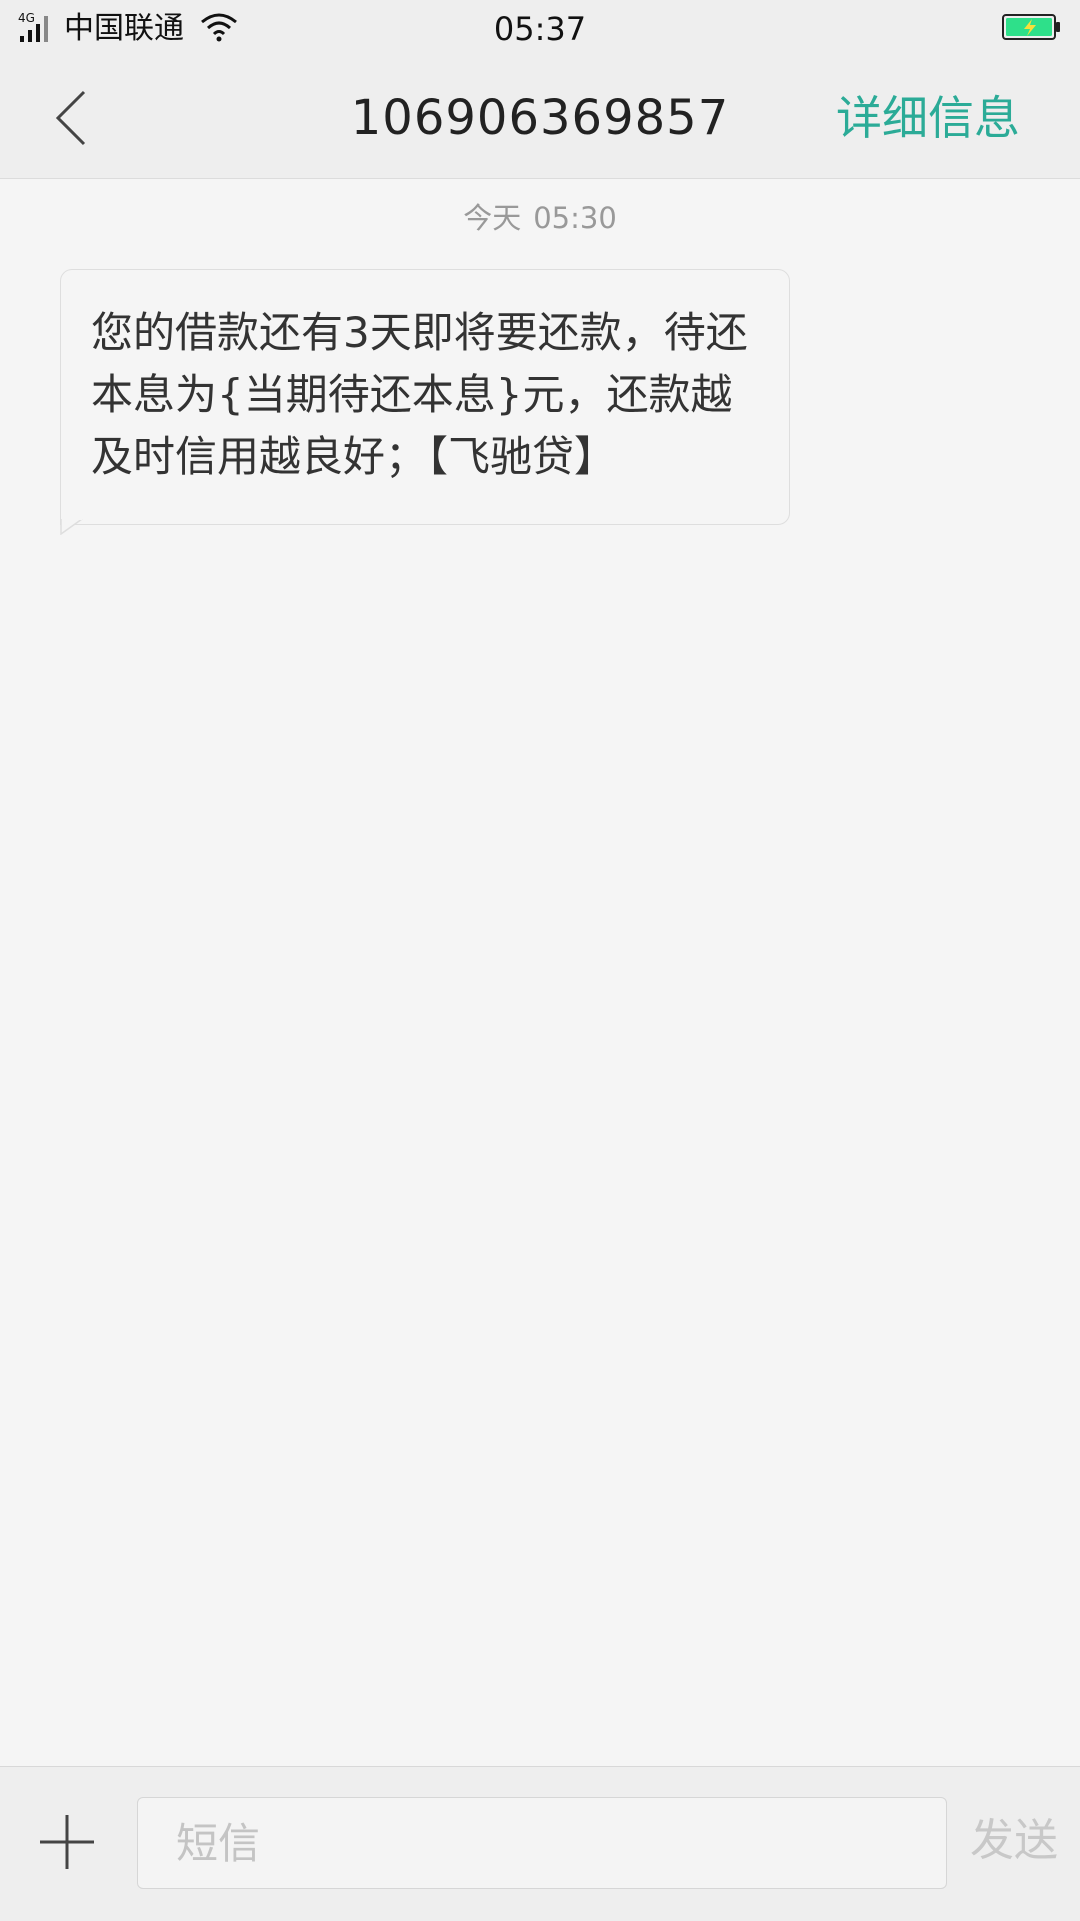 The width and height of the screenshot is (1080, 1921). I want to click on send-button: 发送, so click(1014, 1841).